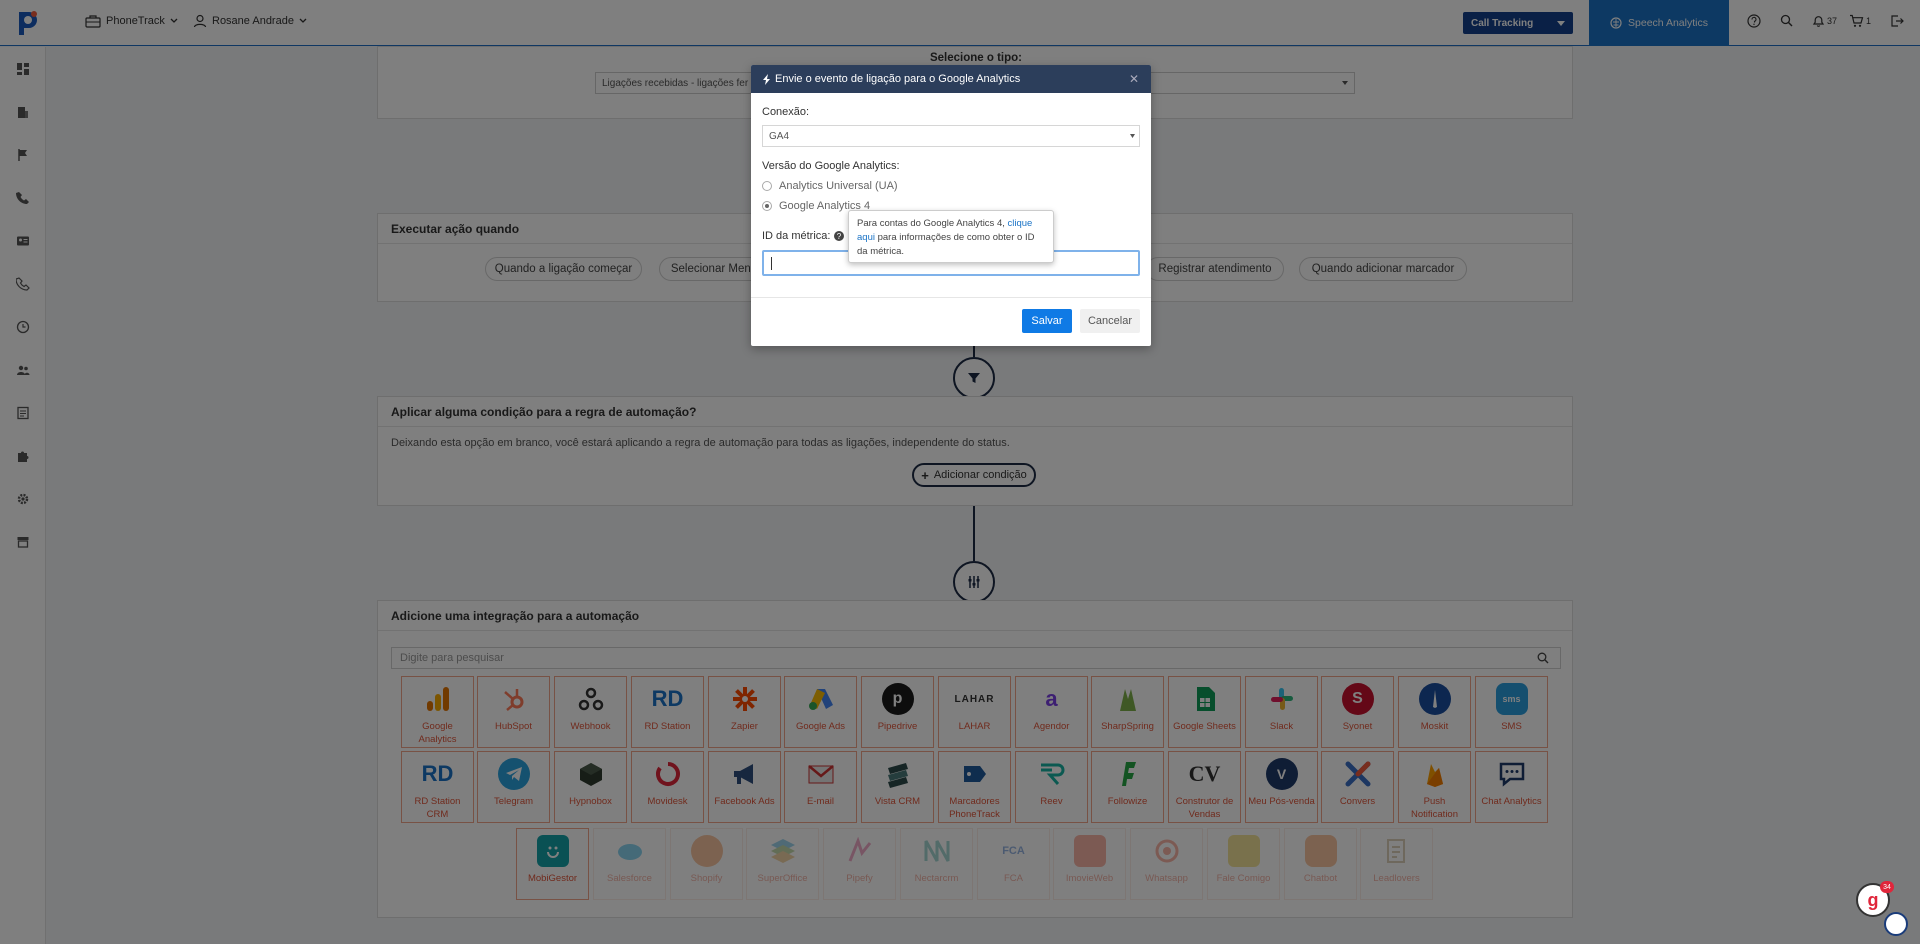  What do you see at coordinates (1896, 924) in the screenshot?
I see `phonetrack-float-icon` at bounding box center [1896, 924].